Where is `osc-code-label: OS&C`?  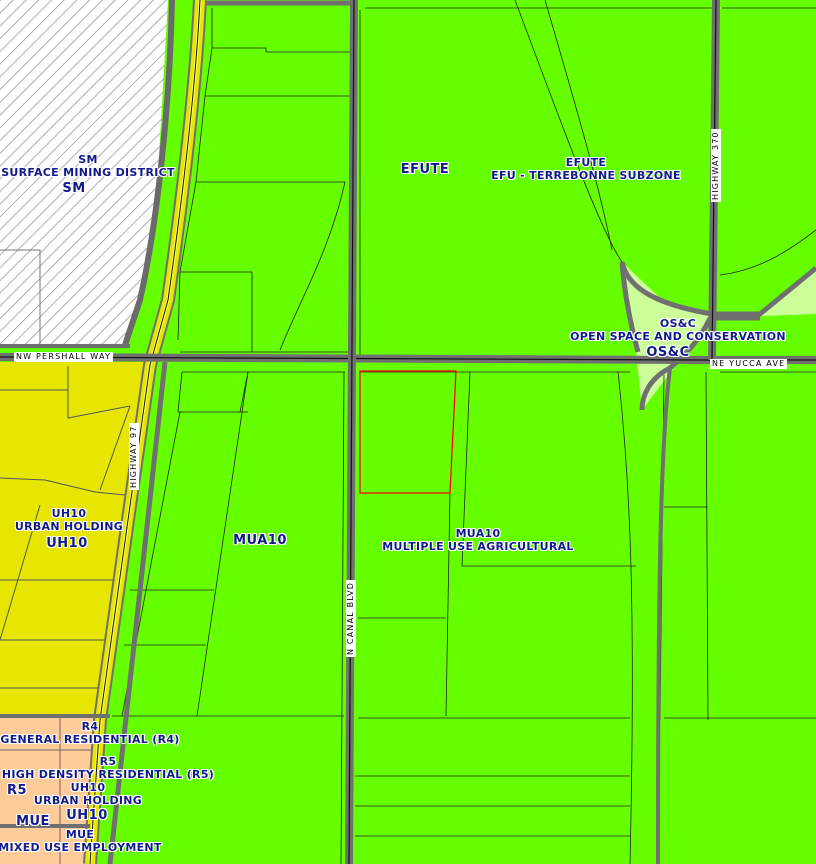 osc-code-label: OS&C is located at coordinates (678, 323).